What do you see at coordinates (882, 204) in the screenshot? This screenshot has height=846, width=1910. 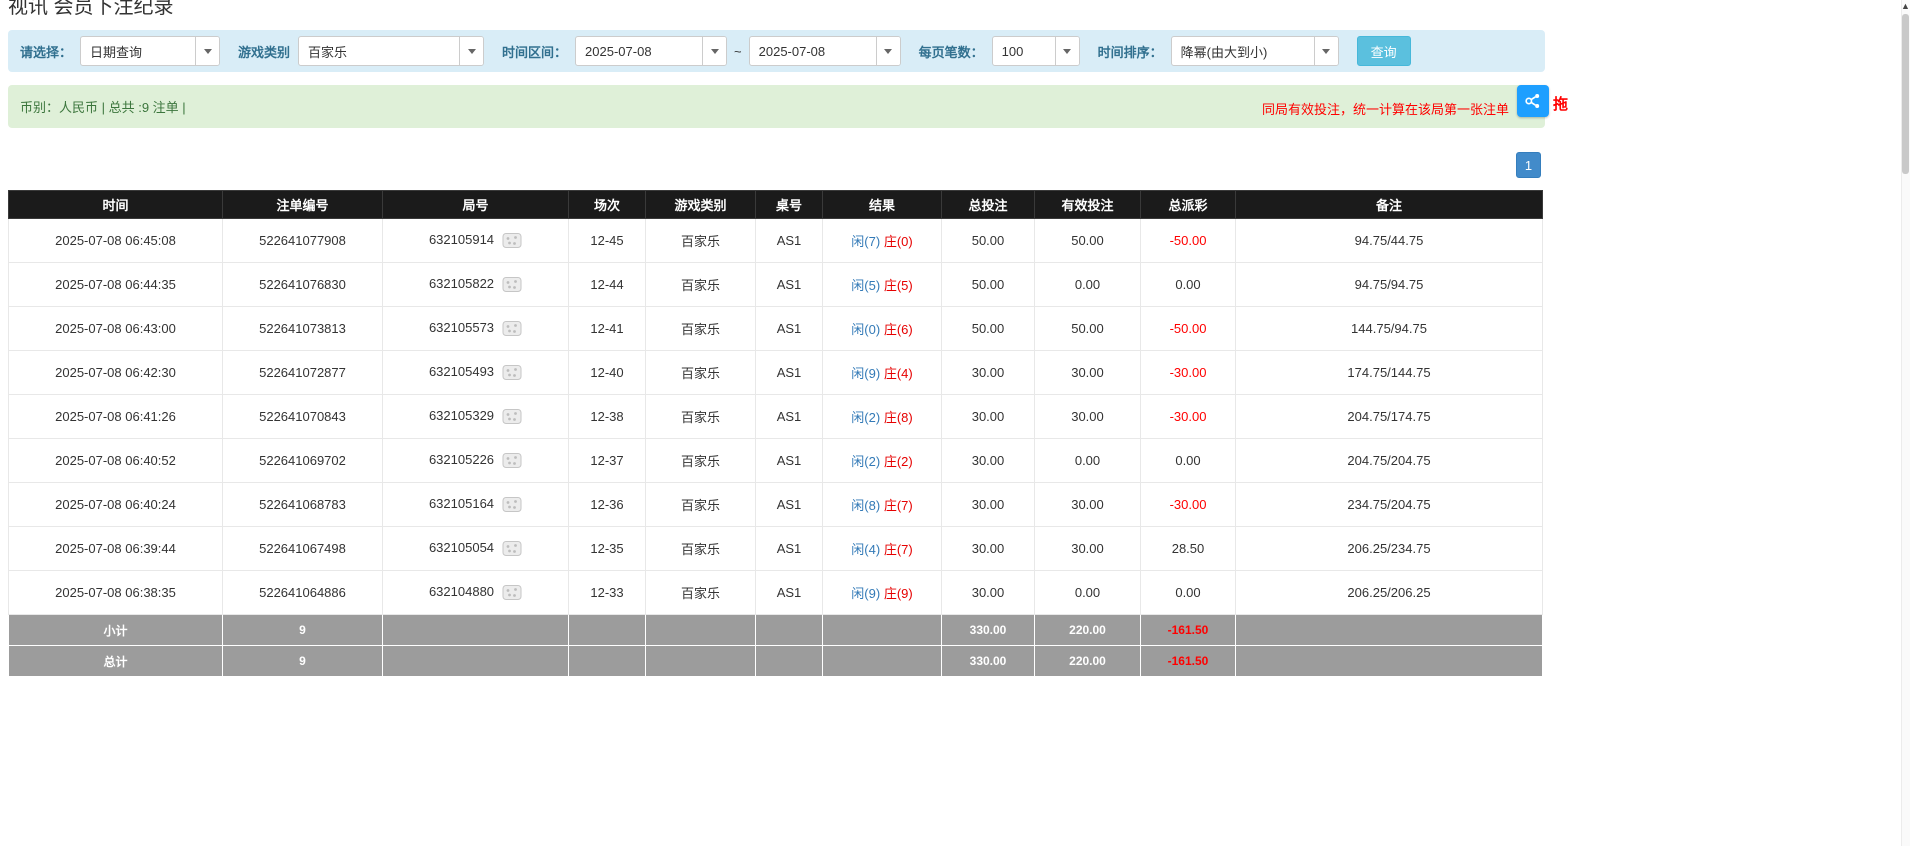 I see `col-result: 结果` at bounding box center [882, 204].